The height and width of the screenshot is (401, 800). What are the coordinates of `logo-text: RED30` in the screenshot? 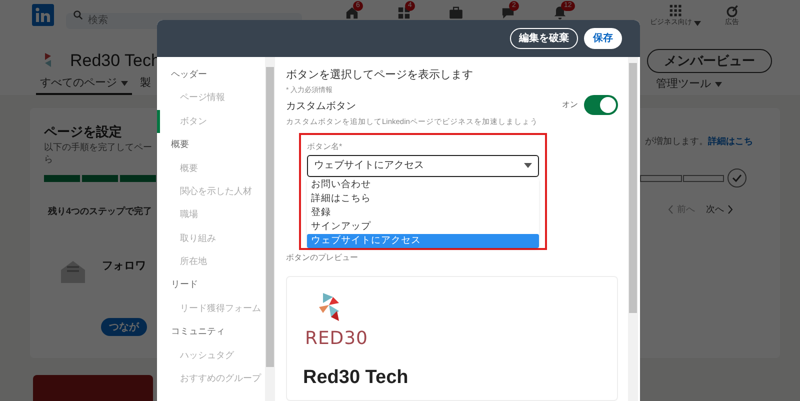 It's located at (336, 338).